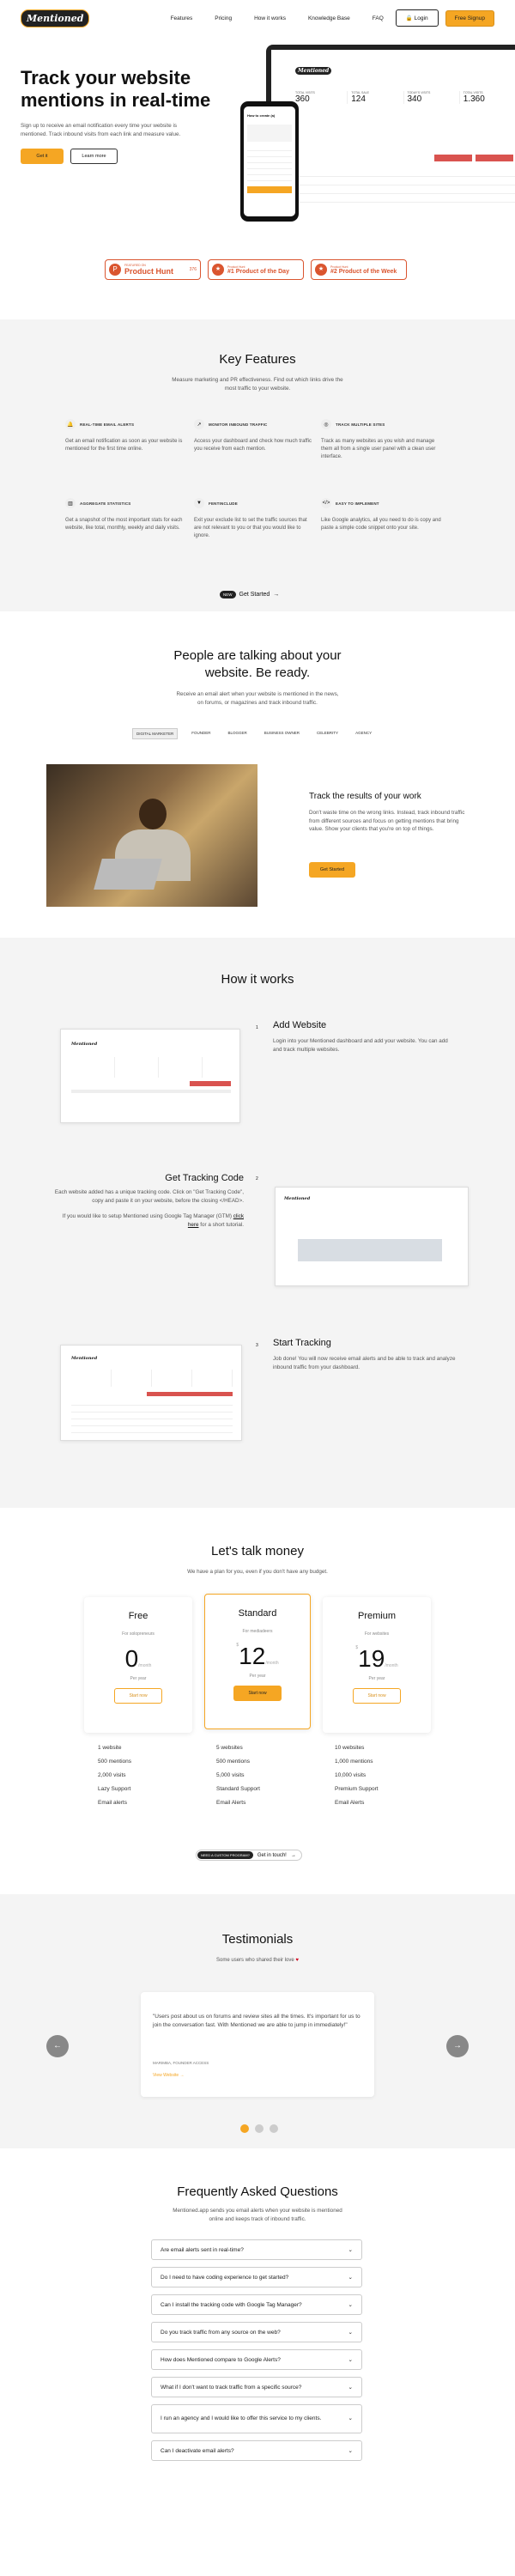 This screenshot has width=515, height=2576. Describe the element at coordinates (155, 733) in the screenshot. I see `tab-digital-marketer: DIGITAL MARKETER` at that location.